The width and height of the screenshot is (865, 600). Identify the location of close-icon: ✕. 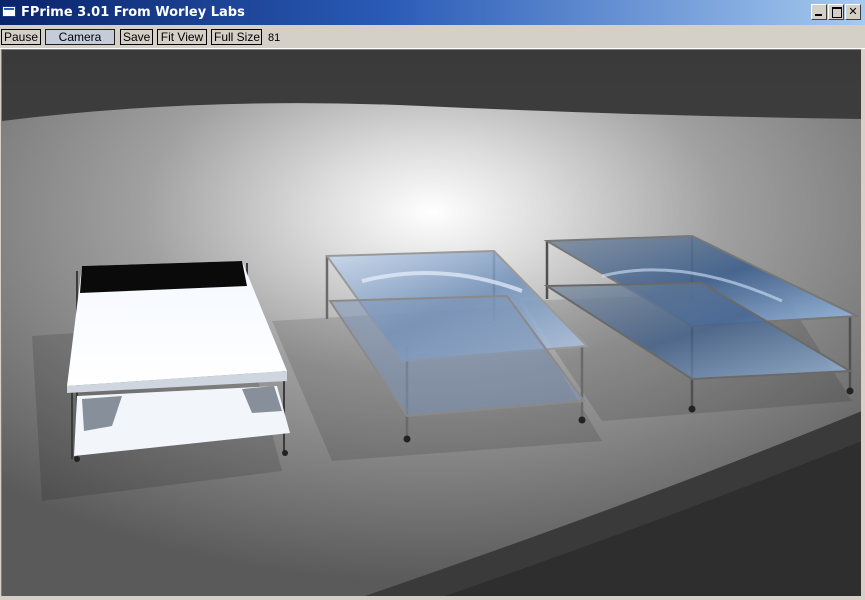
(853, 11).